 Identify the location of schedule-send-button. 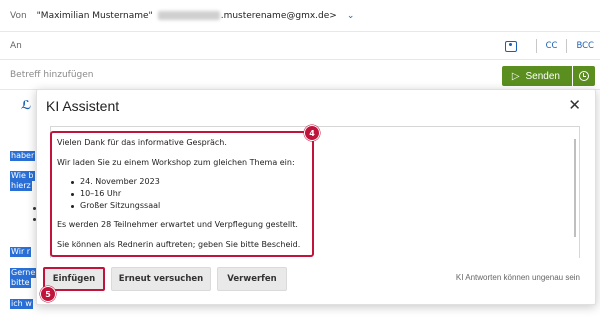
(584, 76).